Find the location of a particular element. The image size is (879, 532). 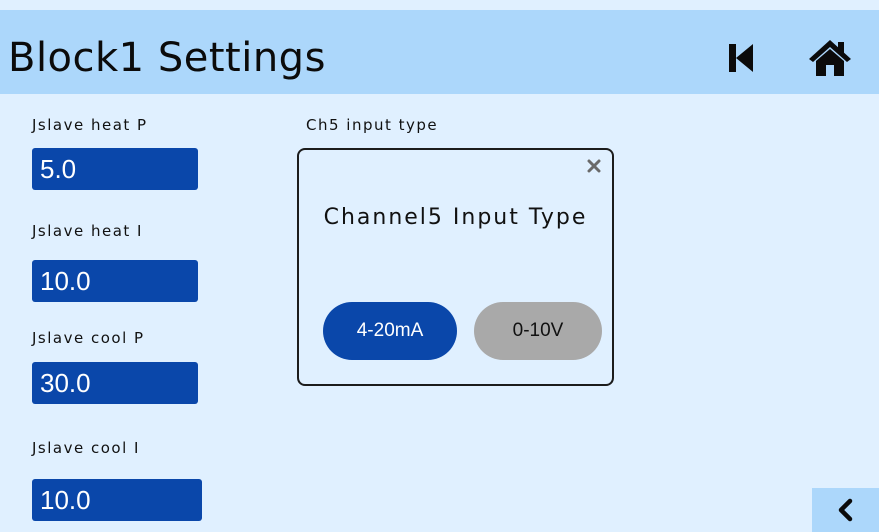

value-field-jslave-cool-p: 30.0 is located at coordinates (115, 383).